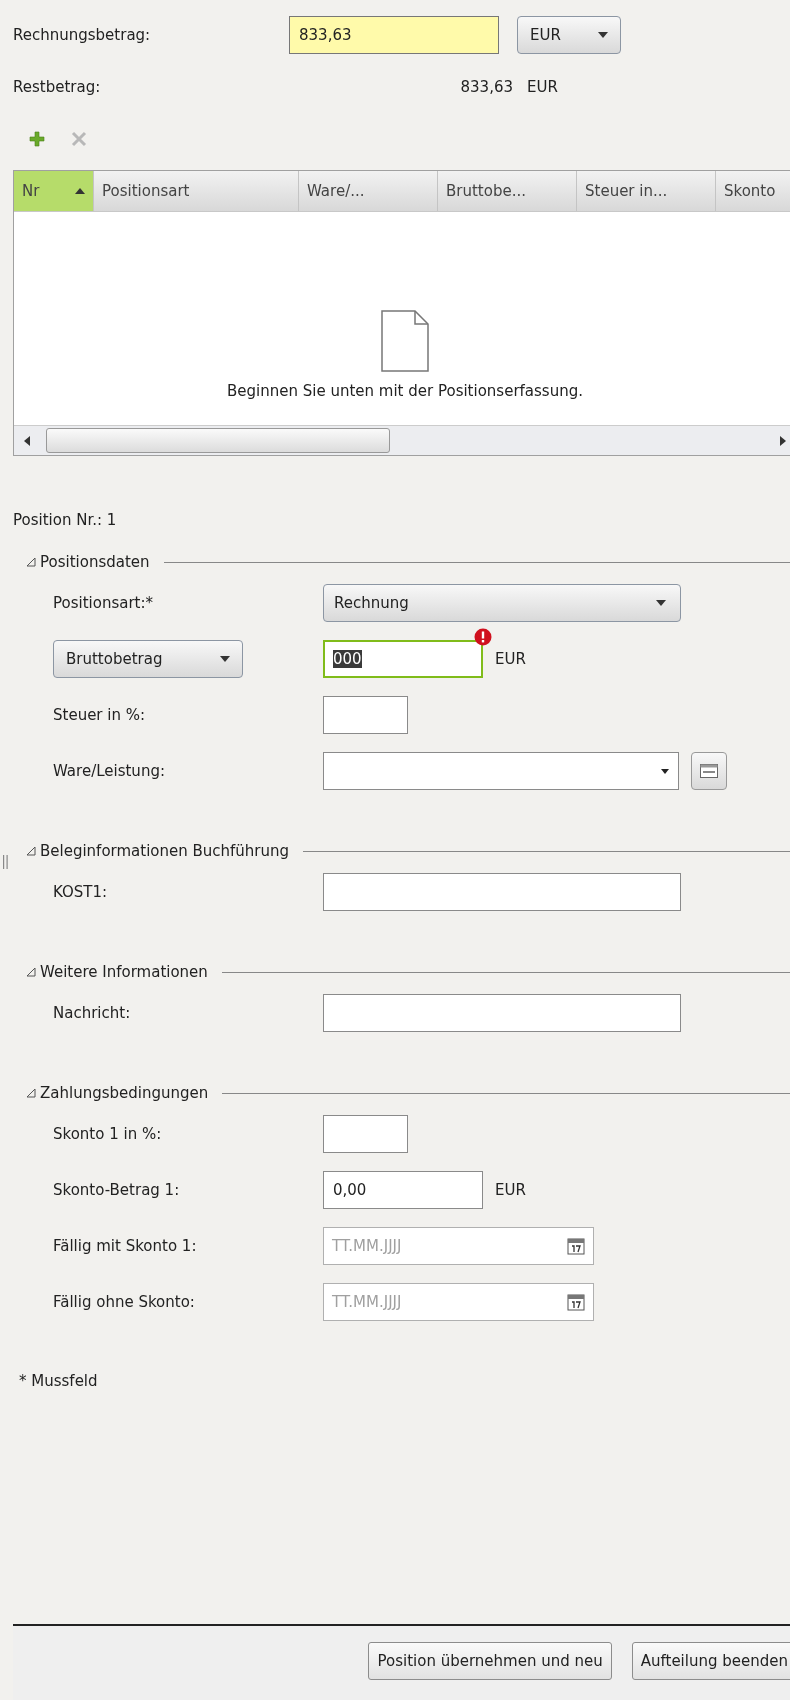  What do you see at coordinates (5, 862) in the screenshot?
I see `splitter-grip-icon` at bounding box center [5, 862].